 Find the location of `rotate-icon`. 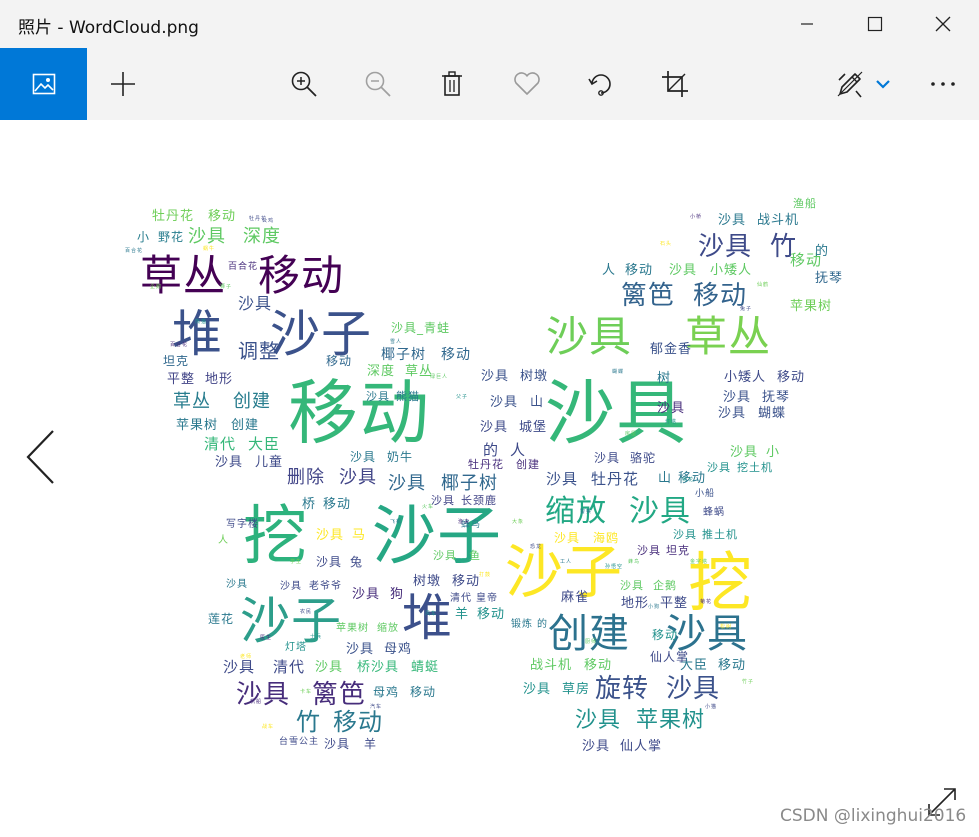

rotate-icon is located at coordinates (599, 85).